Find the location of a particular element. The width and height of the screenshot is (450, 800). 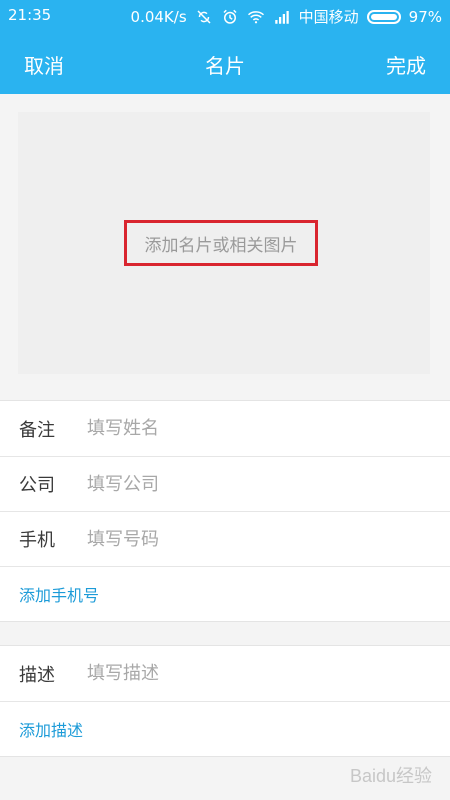

status-bar: 21:35 0.04K/s 中国移动 97% is located at coordinates (225, 16).